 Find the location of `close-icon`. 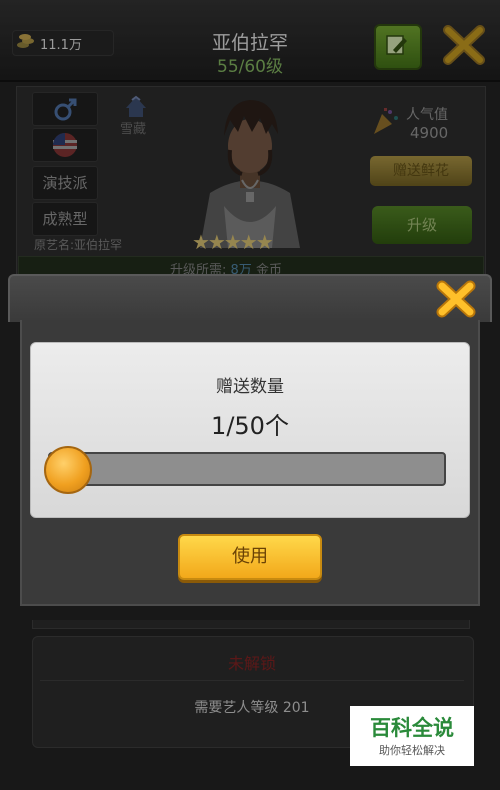

close-icon is located at coordinates (456, 299).